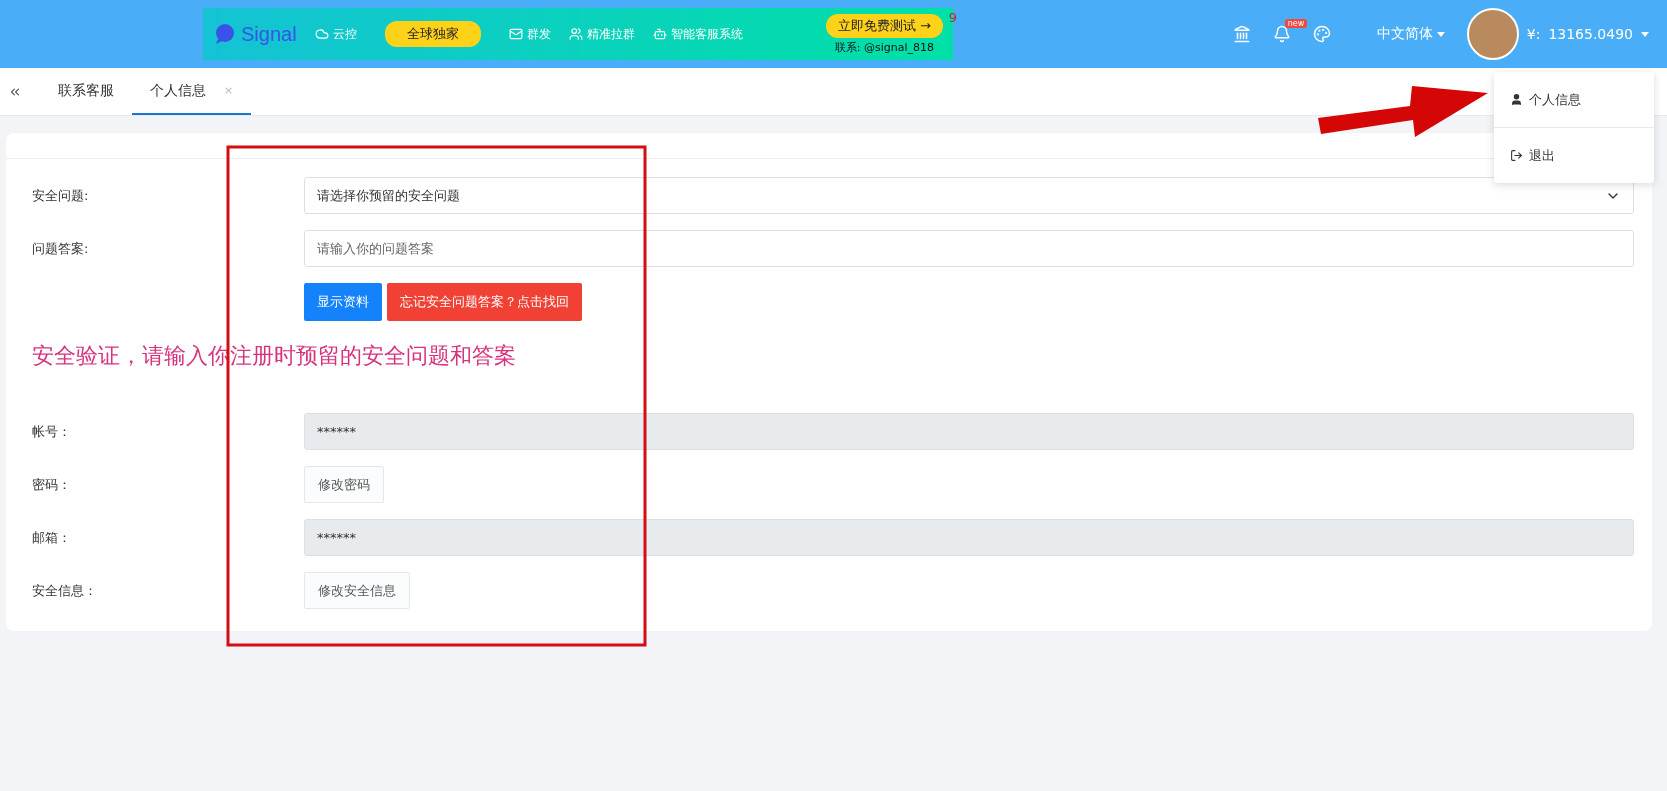 This screenshot has height=791, width=1667. What do you see at coordinates (1296, 23) in the screenshot?
I see `new-badge: new` at bounding box center [1296, 23].